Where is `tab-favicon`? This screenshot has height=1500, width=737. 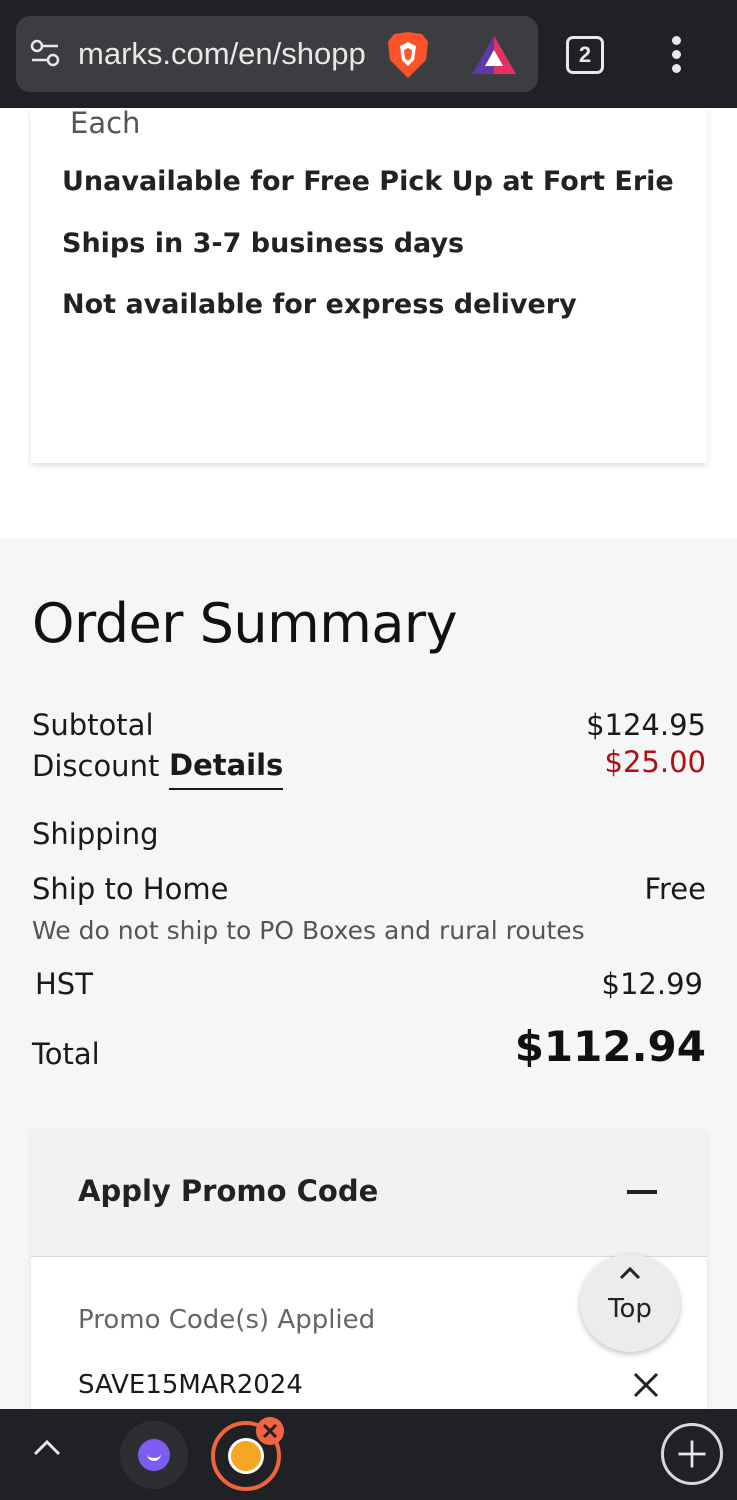 tab-favicon is located at coordinates (246, 1456).